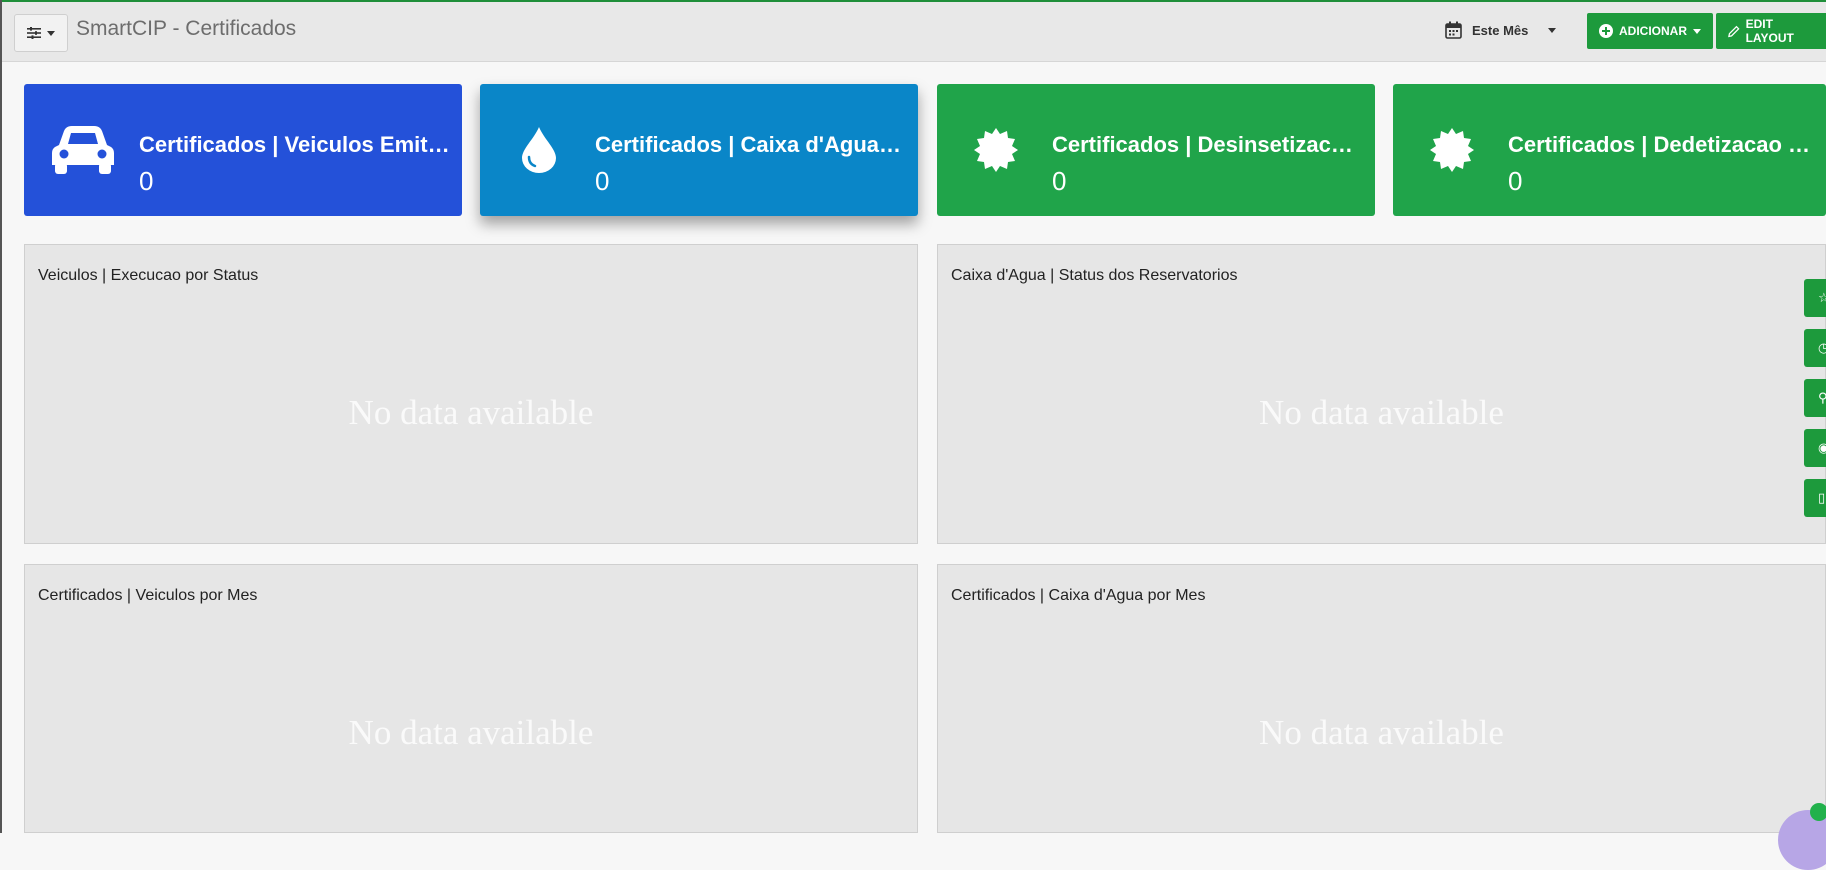 This screenshot has height=870, width=1826. I want to click on calendar-icon, so click(1453, 30).